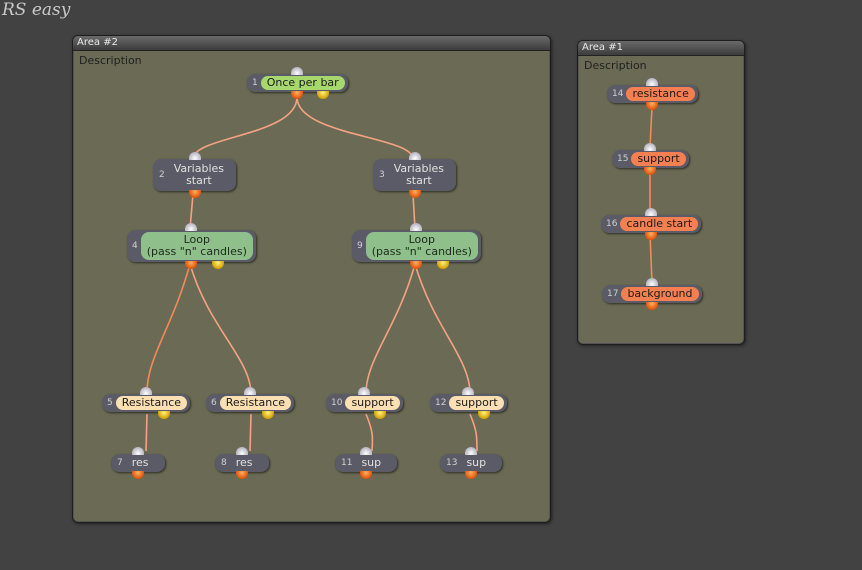 The height and width of the screenshot is (570, 862). What do you see at coordinates (623, 159) in the screenshot?
I see `node-number: 15` at bounding box center [623, 159].